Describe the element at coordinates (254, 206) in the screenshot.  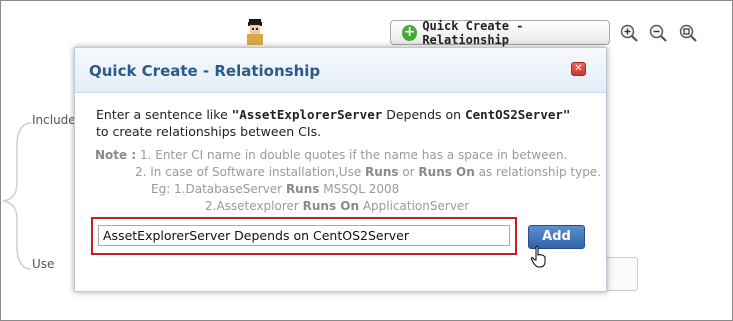
I see `note-line-4-text-a: 2.Assetexplorer` at that location.